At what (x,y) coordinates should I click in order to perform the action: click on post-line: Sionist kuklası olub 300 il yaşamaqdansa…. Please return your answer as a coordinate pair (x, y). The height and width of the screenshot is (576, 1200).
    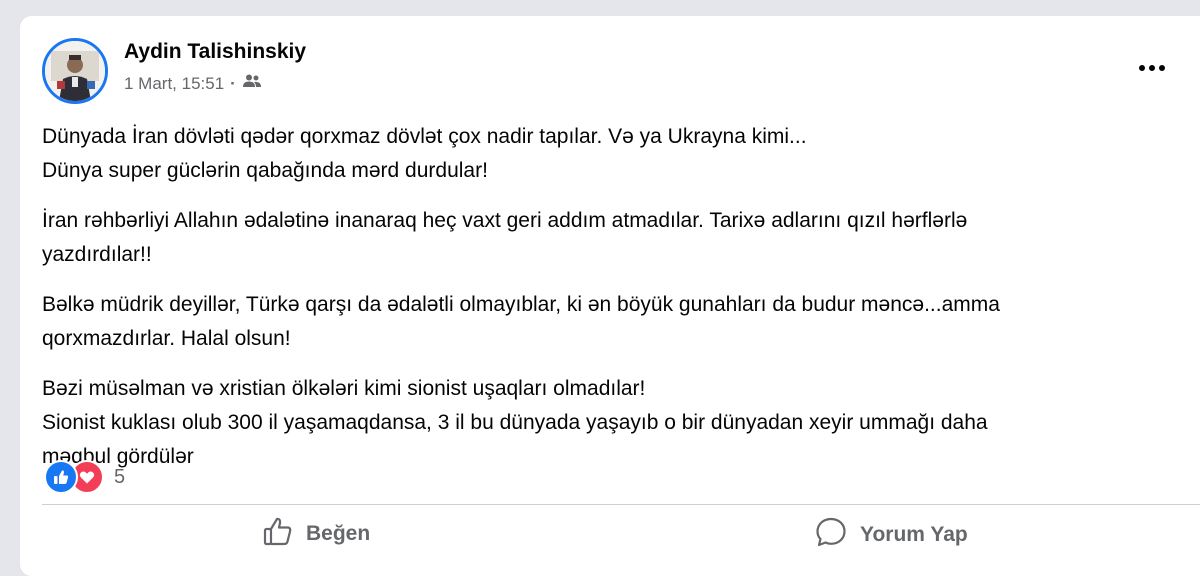
    Looking at the image, I should click on (515, 422).